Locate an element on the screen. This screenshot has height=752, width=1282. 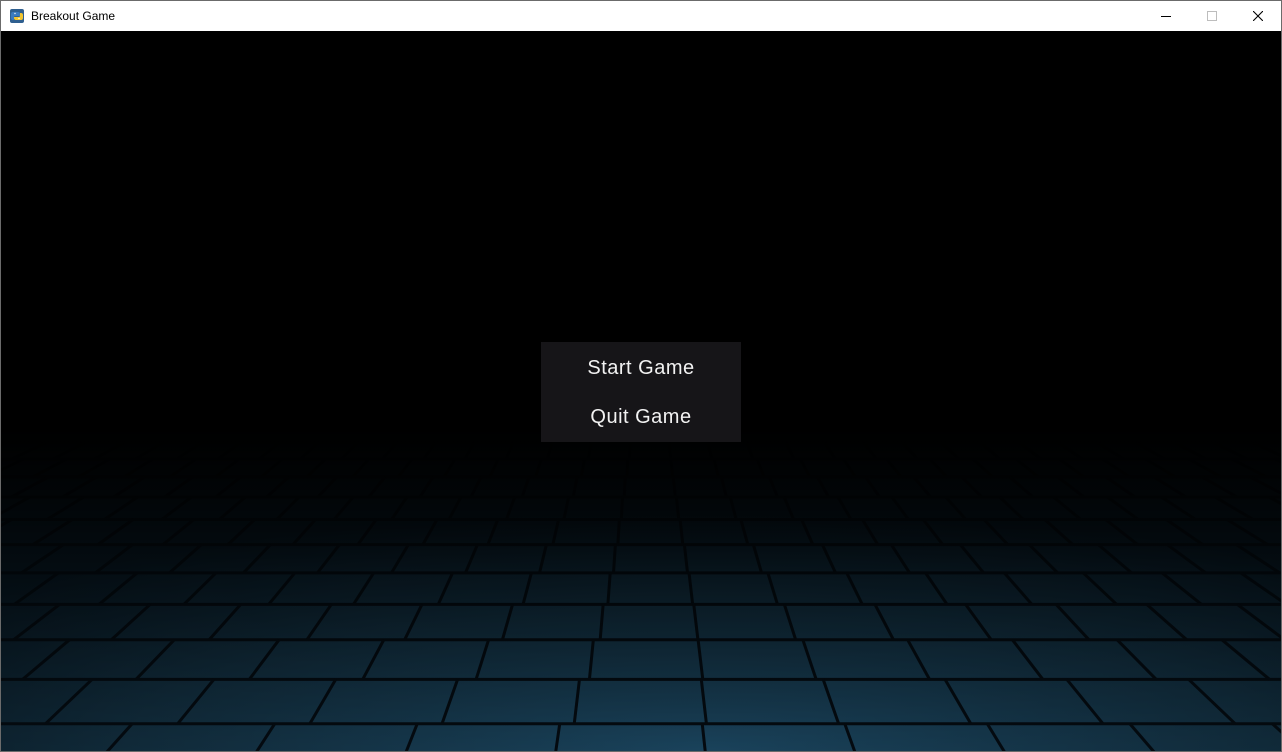
caption-buttons is located at coordinates (1212, 16).